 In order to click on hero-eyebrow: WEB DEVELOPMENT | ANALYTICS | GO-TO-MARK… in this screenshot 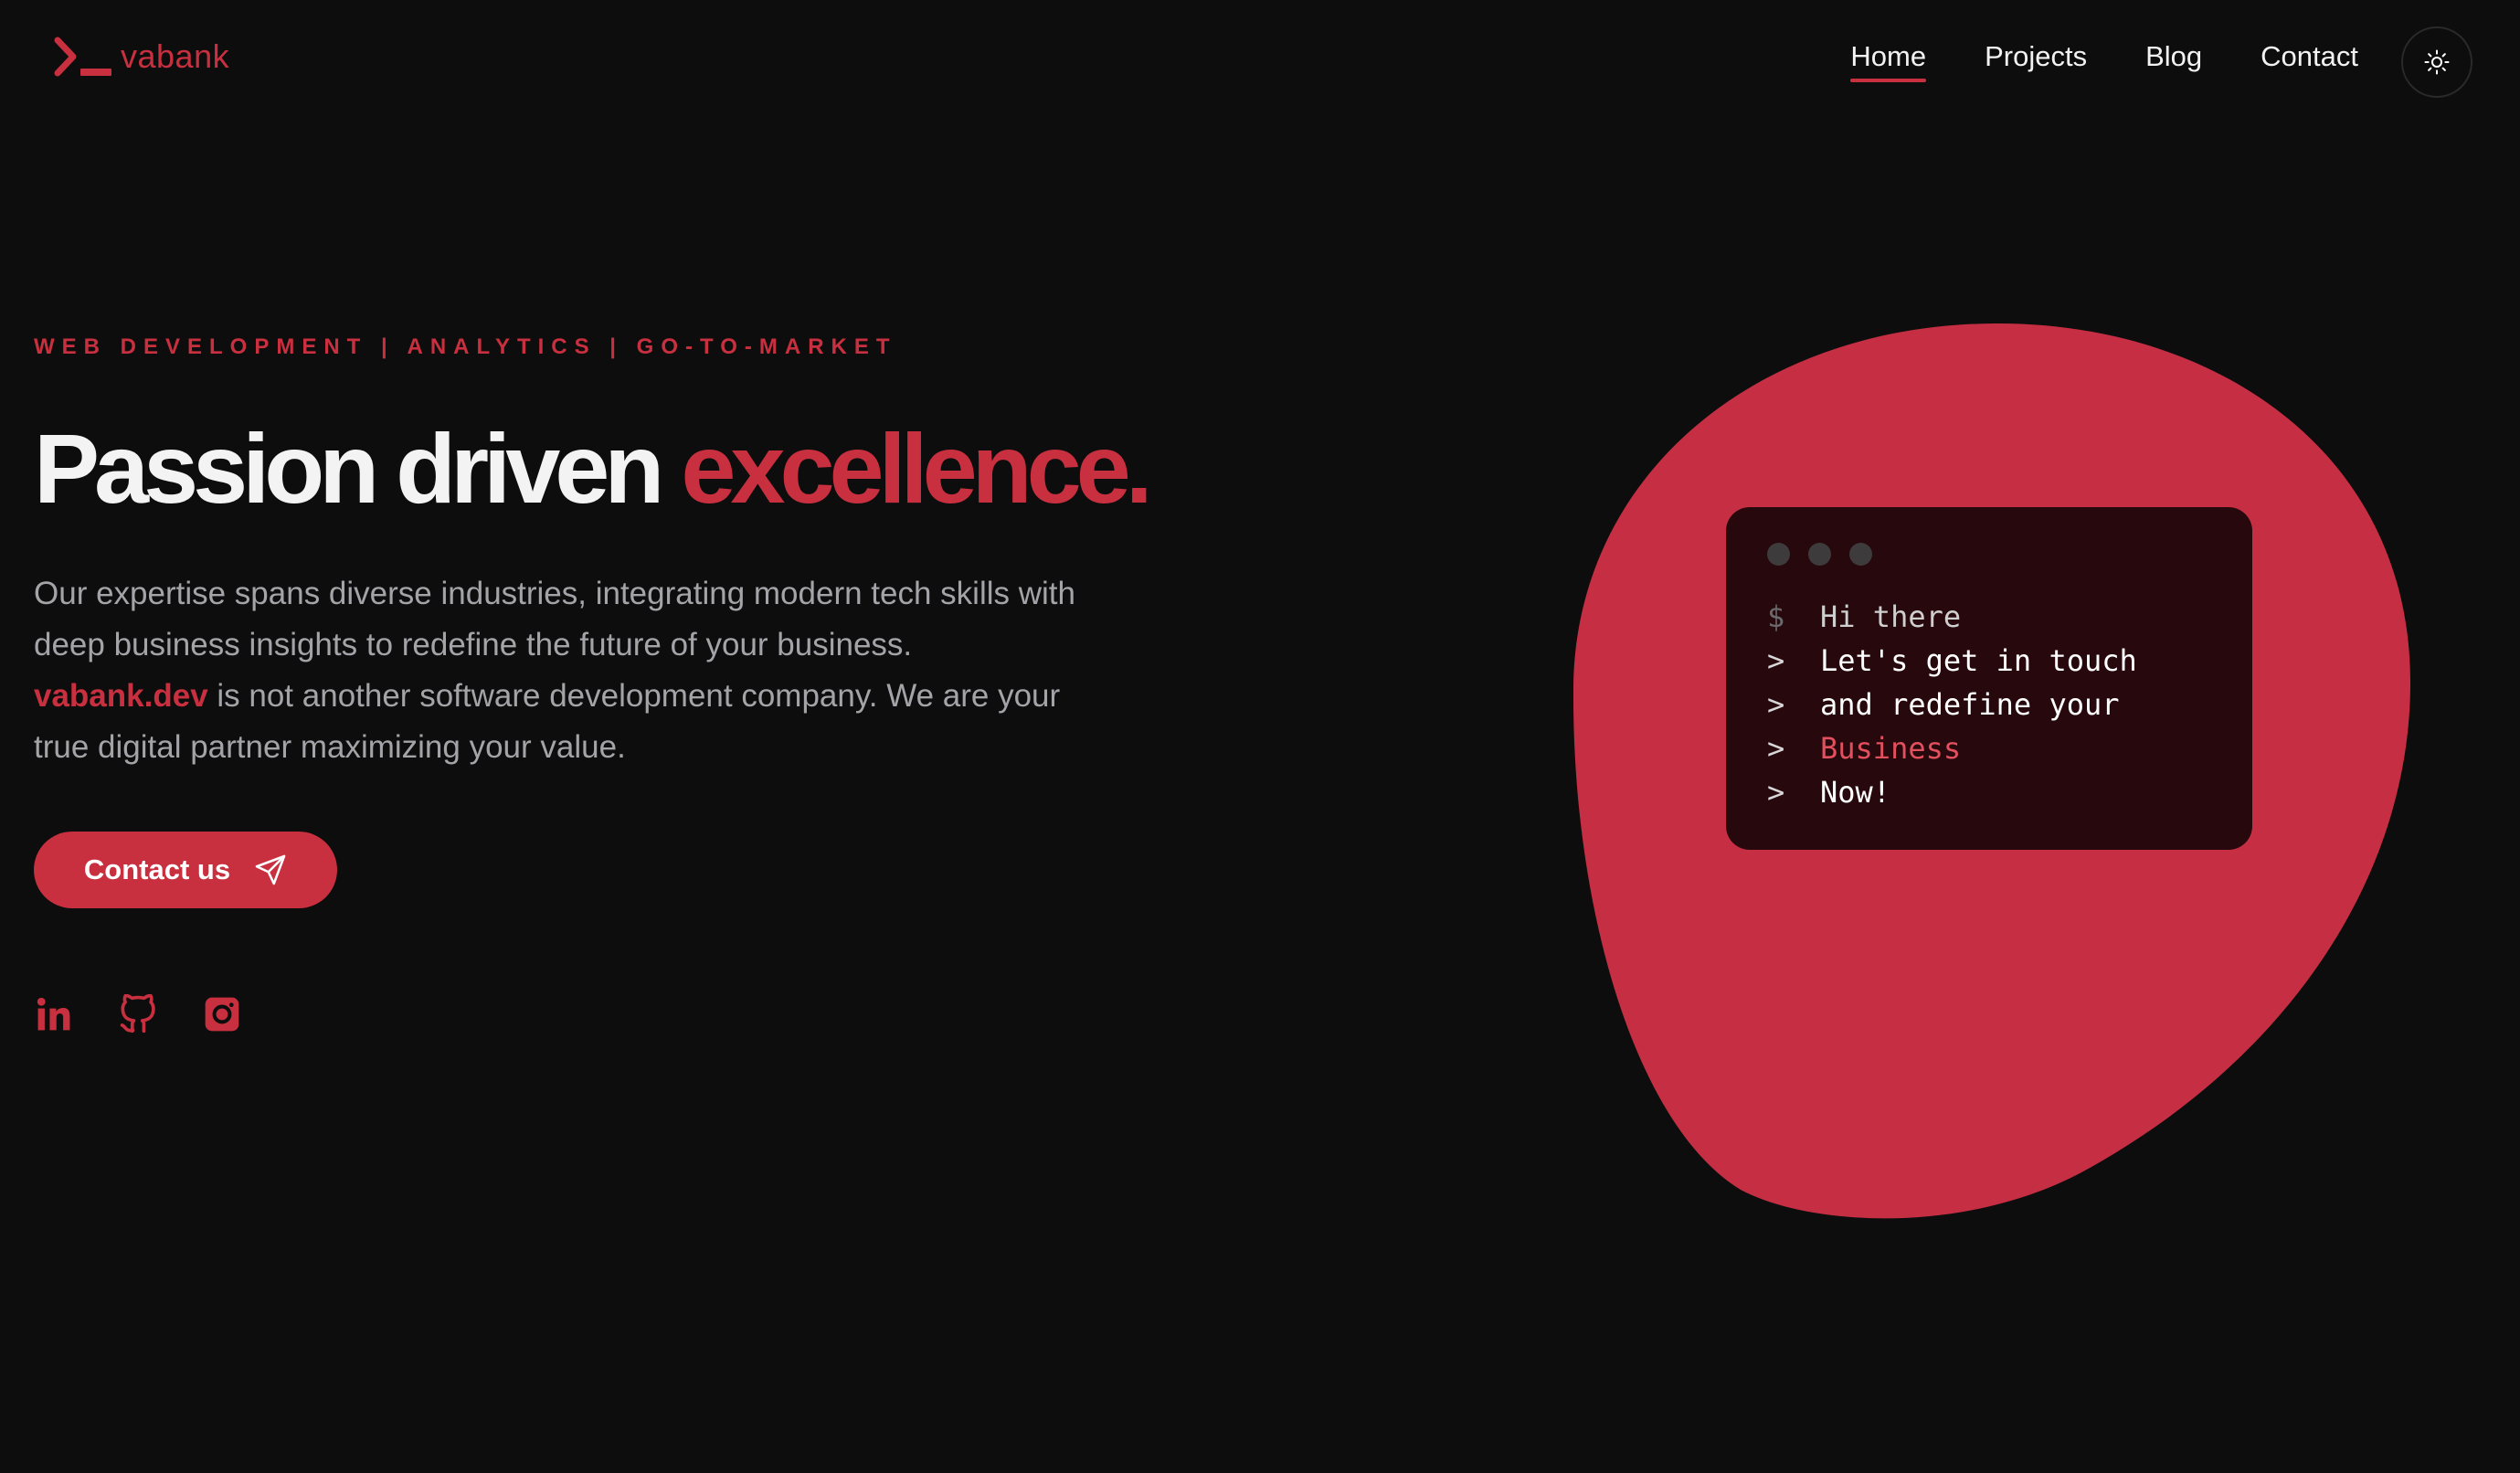, I will do `click(466, 346)`.